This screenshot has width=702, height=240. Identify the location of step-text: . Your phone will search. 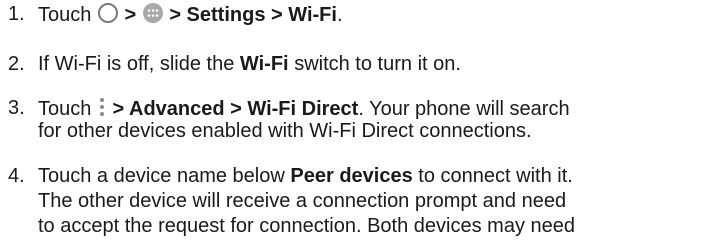
(464, 109).